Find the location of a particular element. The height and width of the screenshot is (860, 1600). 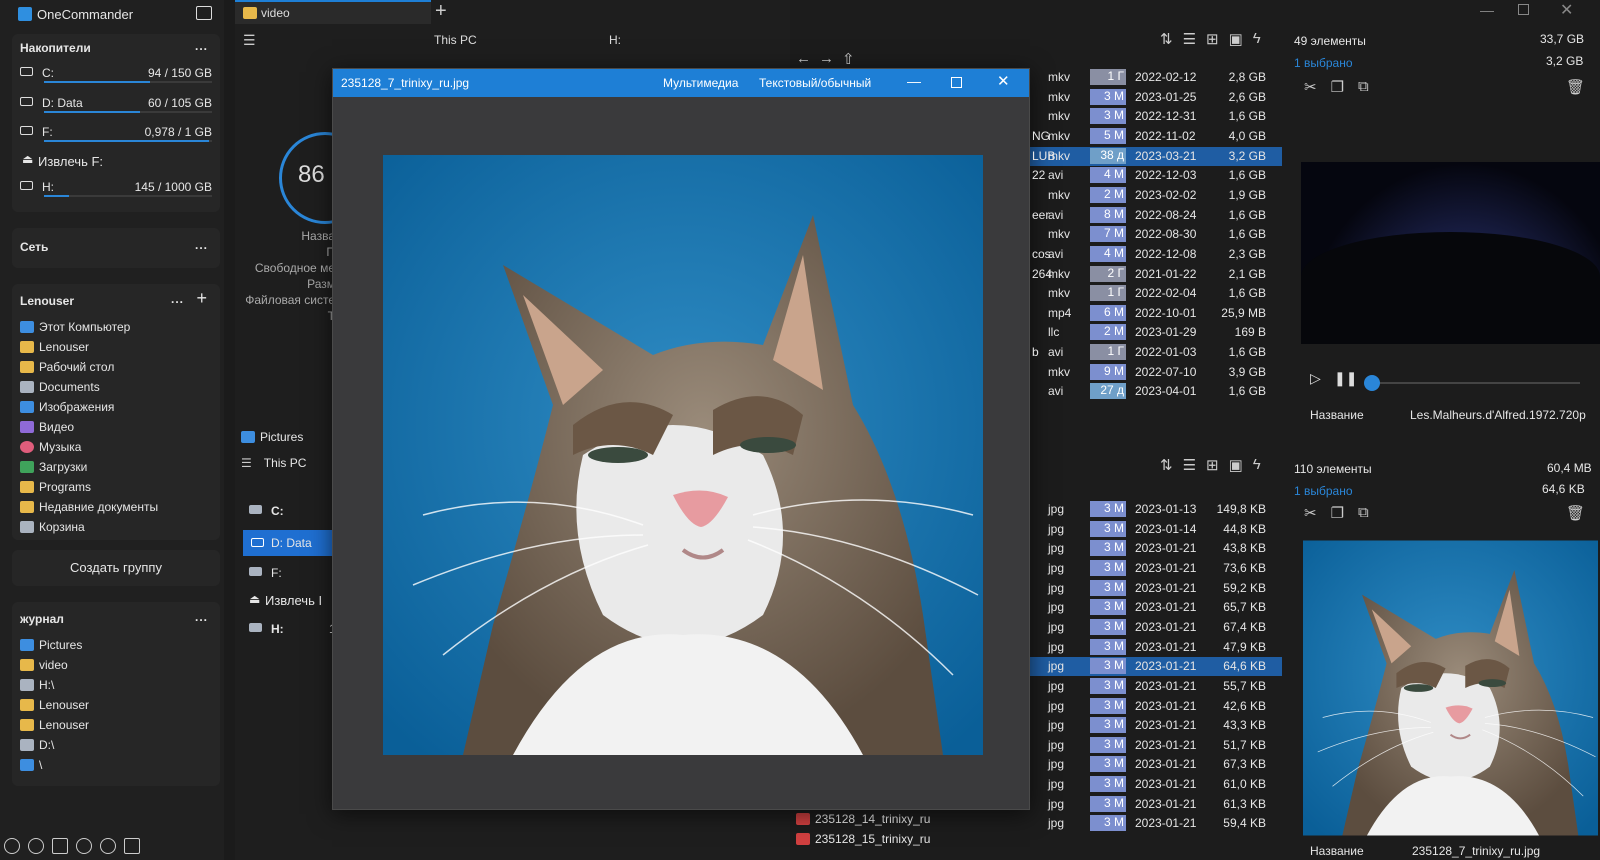

lower-drive-c: C: is located at coordinates (289, 512).